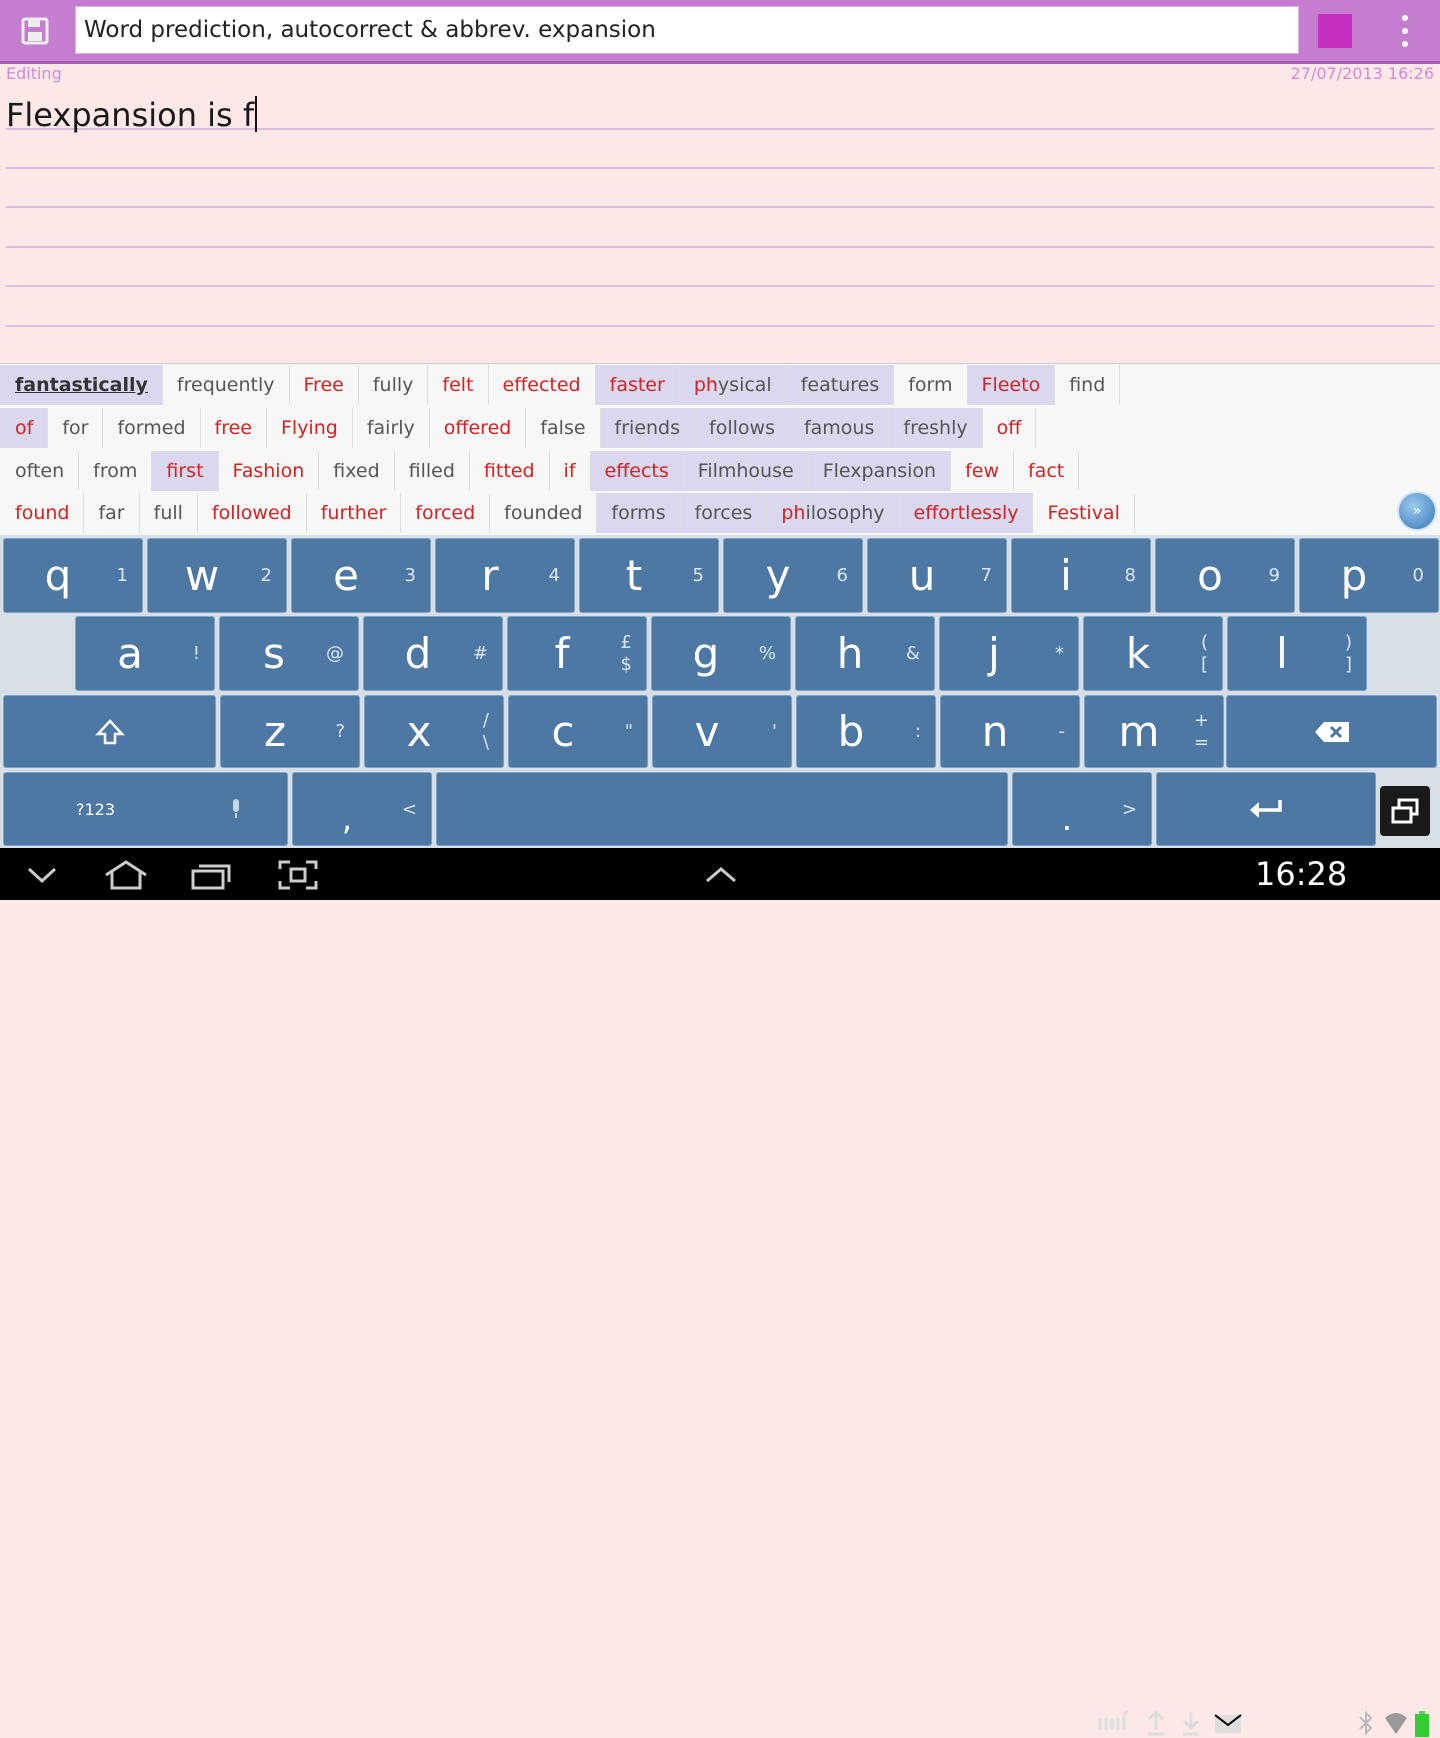 The image size is (1440, 1738). I want to click on note-timestamp: 27/07/2013 16:26, so click(1362, 73).